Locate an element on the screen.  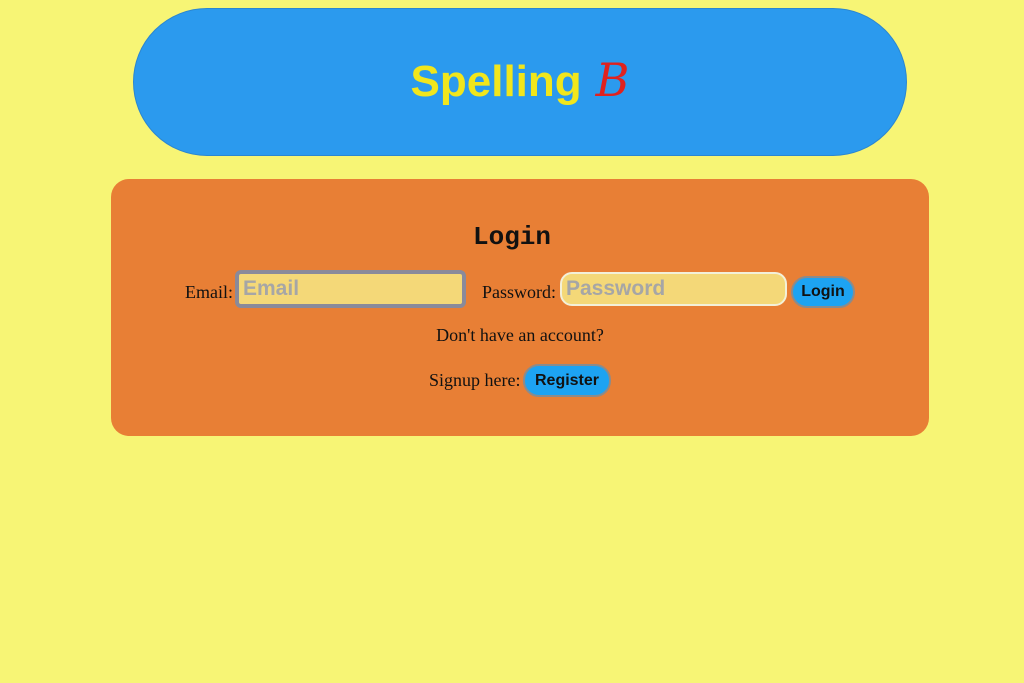
login-heading: Login is located at coordinates (511, 237).